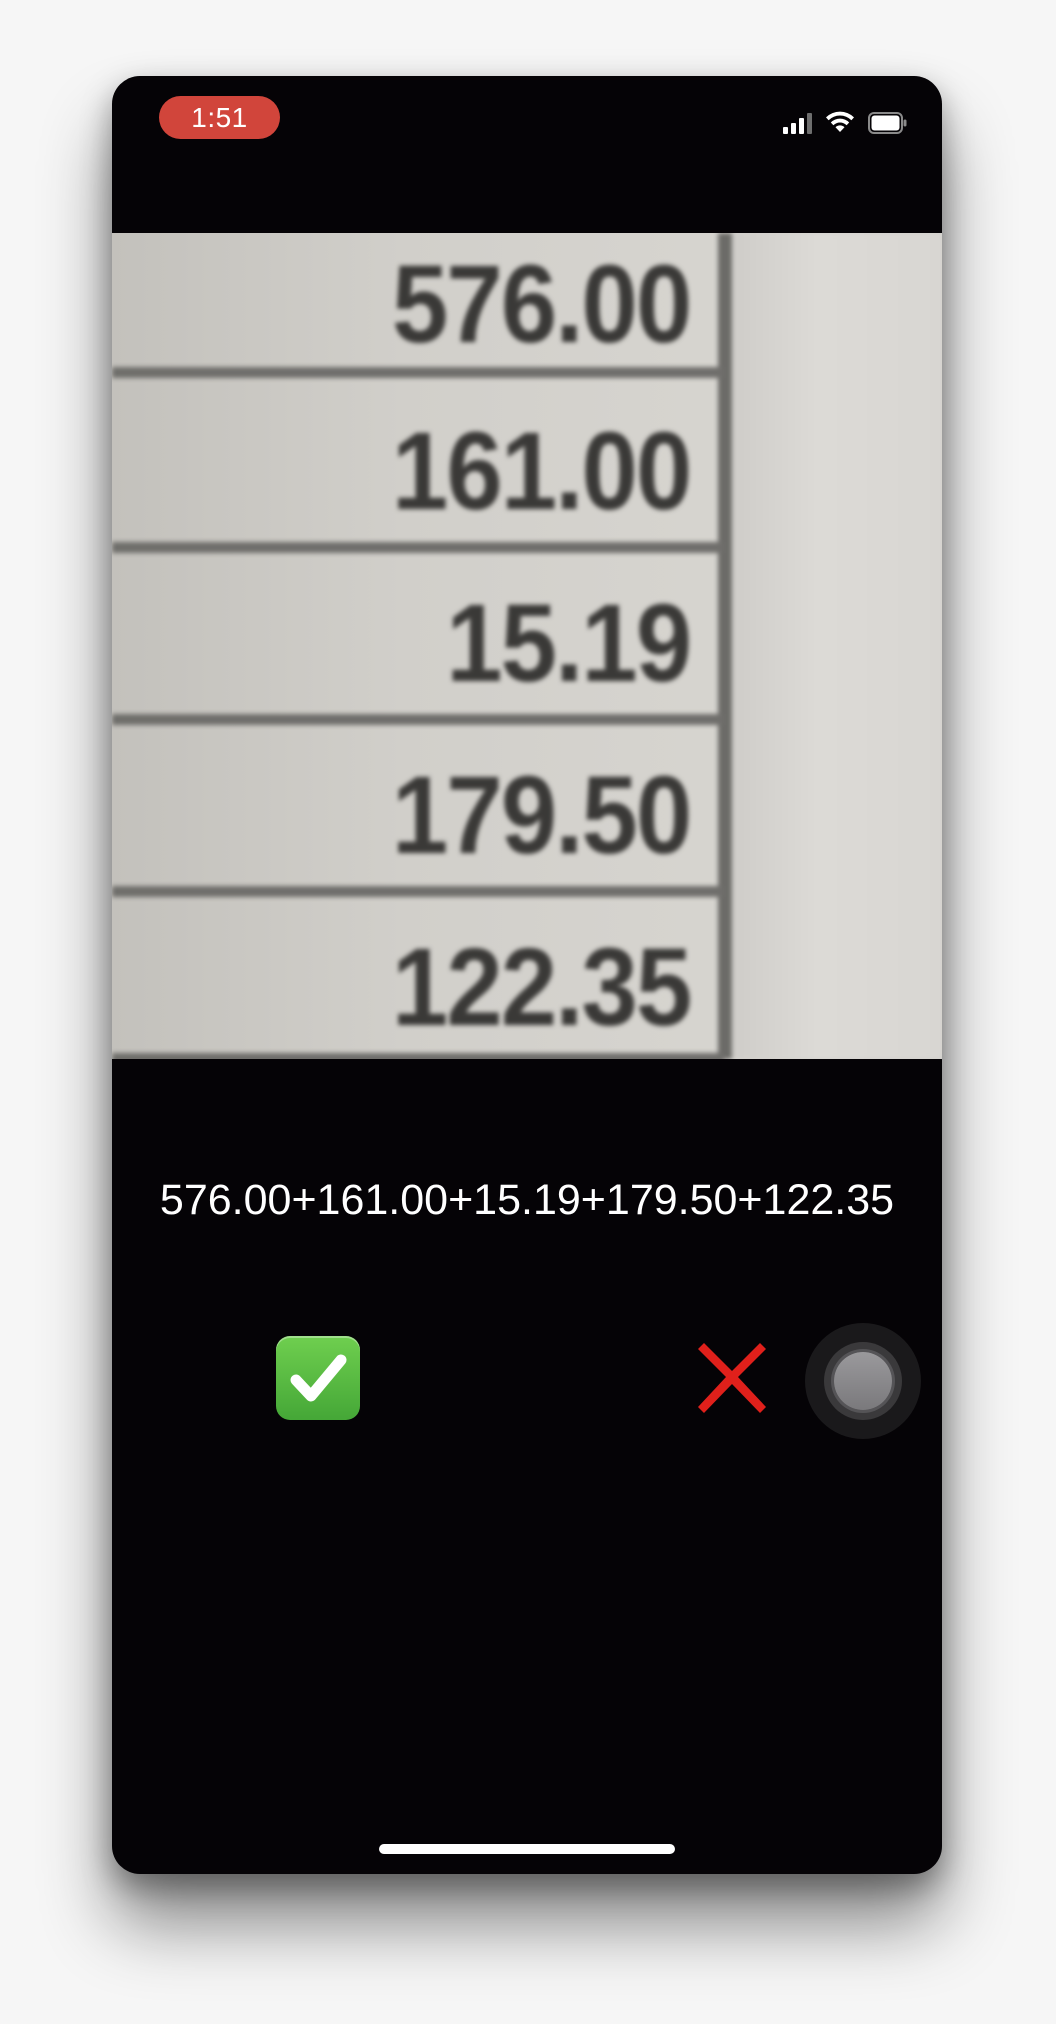  I want to click on preview-value: 179.50, so click(541, 815).